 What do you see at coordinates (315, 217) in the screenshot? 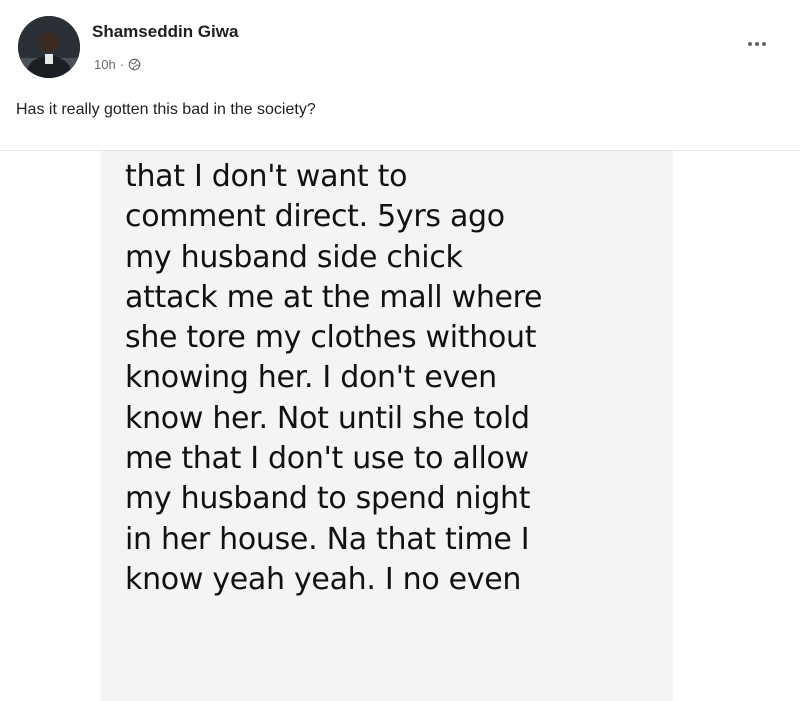
I see `text-line: comment direct. 5yrs ago` at bounding box center [315, 217].